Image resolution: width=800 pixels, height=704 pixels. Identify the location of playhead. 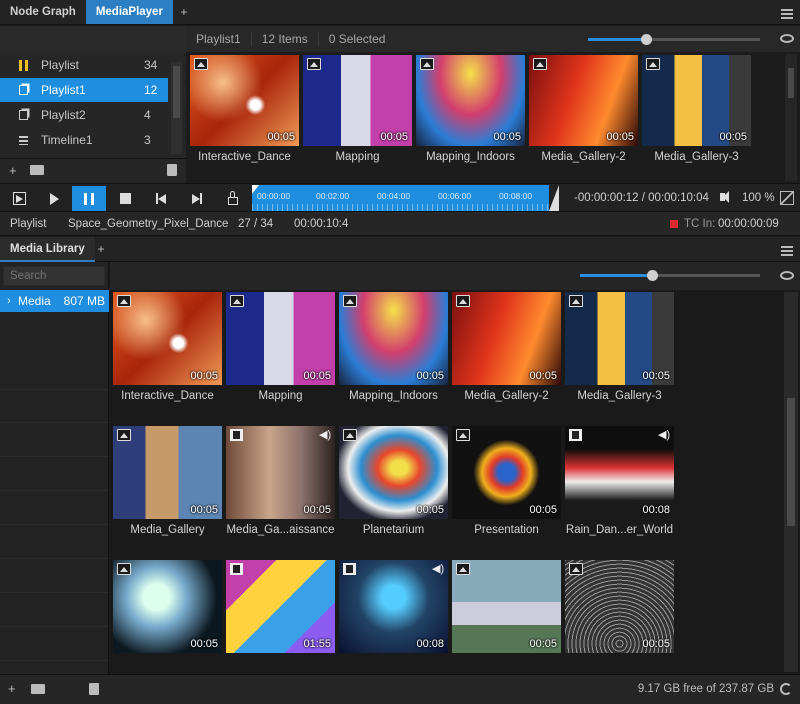
(255, 189).